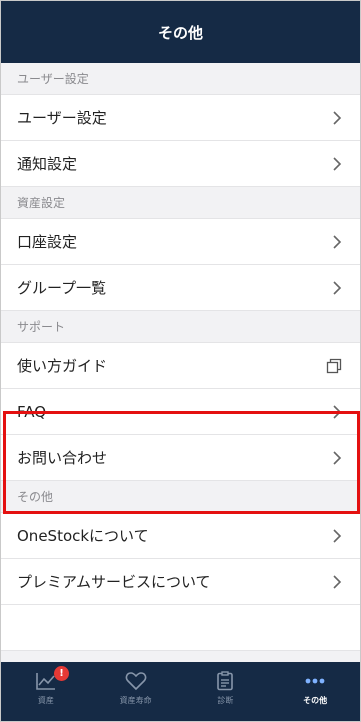 The height and width of the screenshot is (722, 361). Describe the element at coordinates (62, 458) in the screenshot. I see `row-label: お問い合わせ` at that location.